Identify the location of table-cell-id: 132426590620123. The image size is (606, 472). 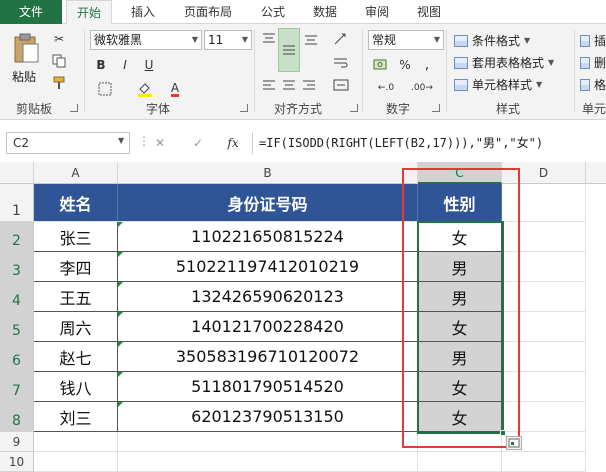
(268, 297).